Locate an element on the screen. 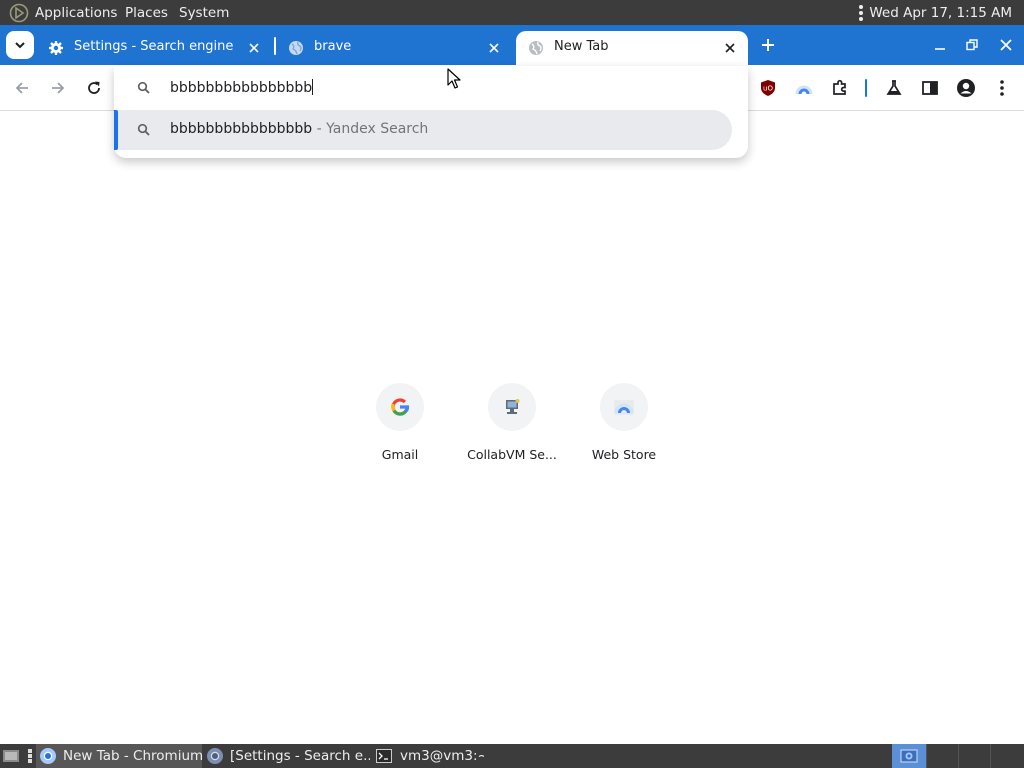 The image size is (1024, 768). text-caret is located at coordinates (313, 87).